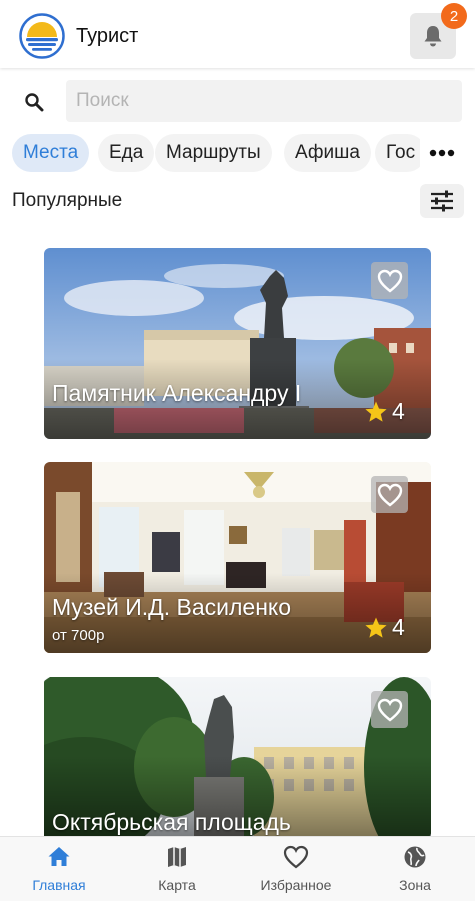 This screenshot has width=475, height=901. What do you see at coordinates (177, 885) in the screenshot?
I see `nav-map-label: Карта` at bounding box center [177, 885].